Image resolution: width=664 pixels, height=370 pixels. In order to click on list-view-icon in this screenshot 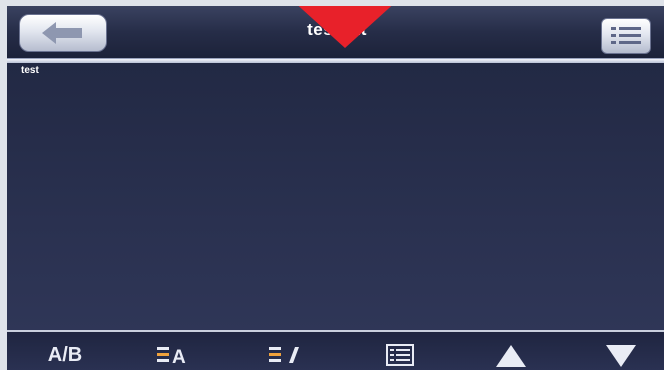, I will do `click(400, 355)`.